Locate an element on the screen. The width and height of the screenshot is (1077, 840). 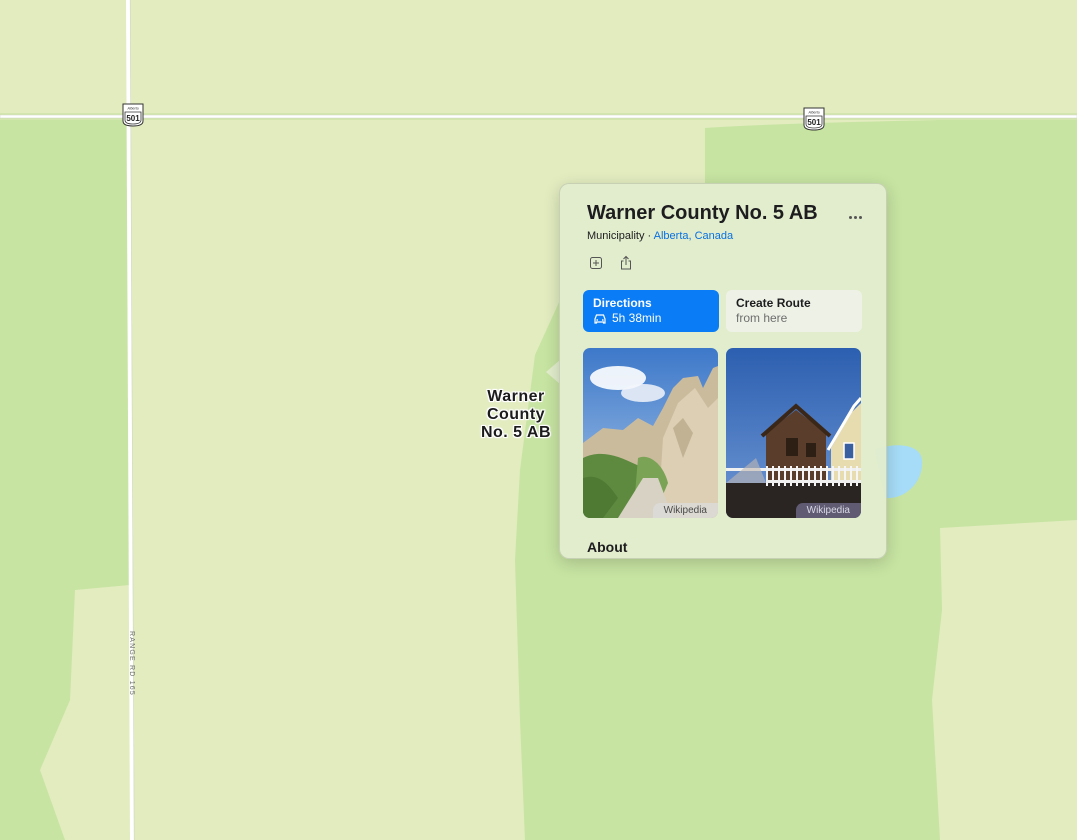
directions-button: Directions 5h 38min is located at coordinates (651, 311).